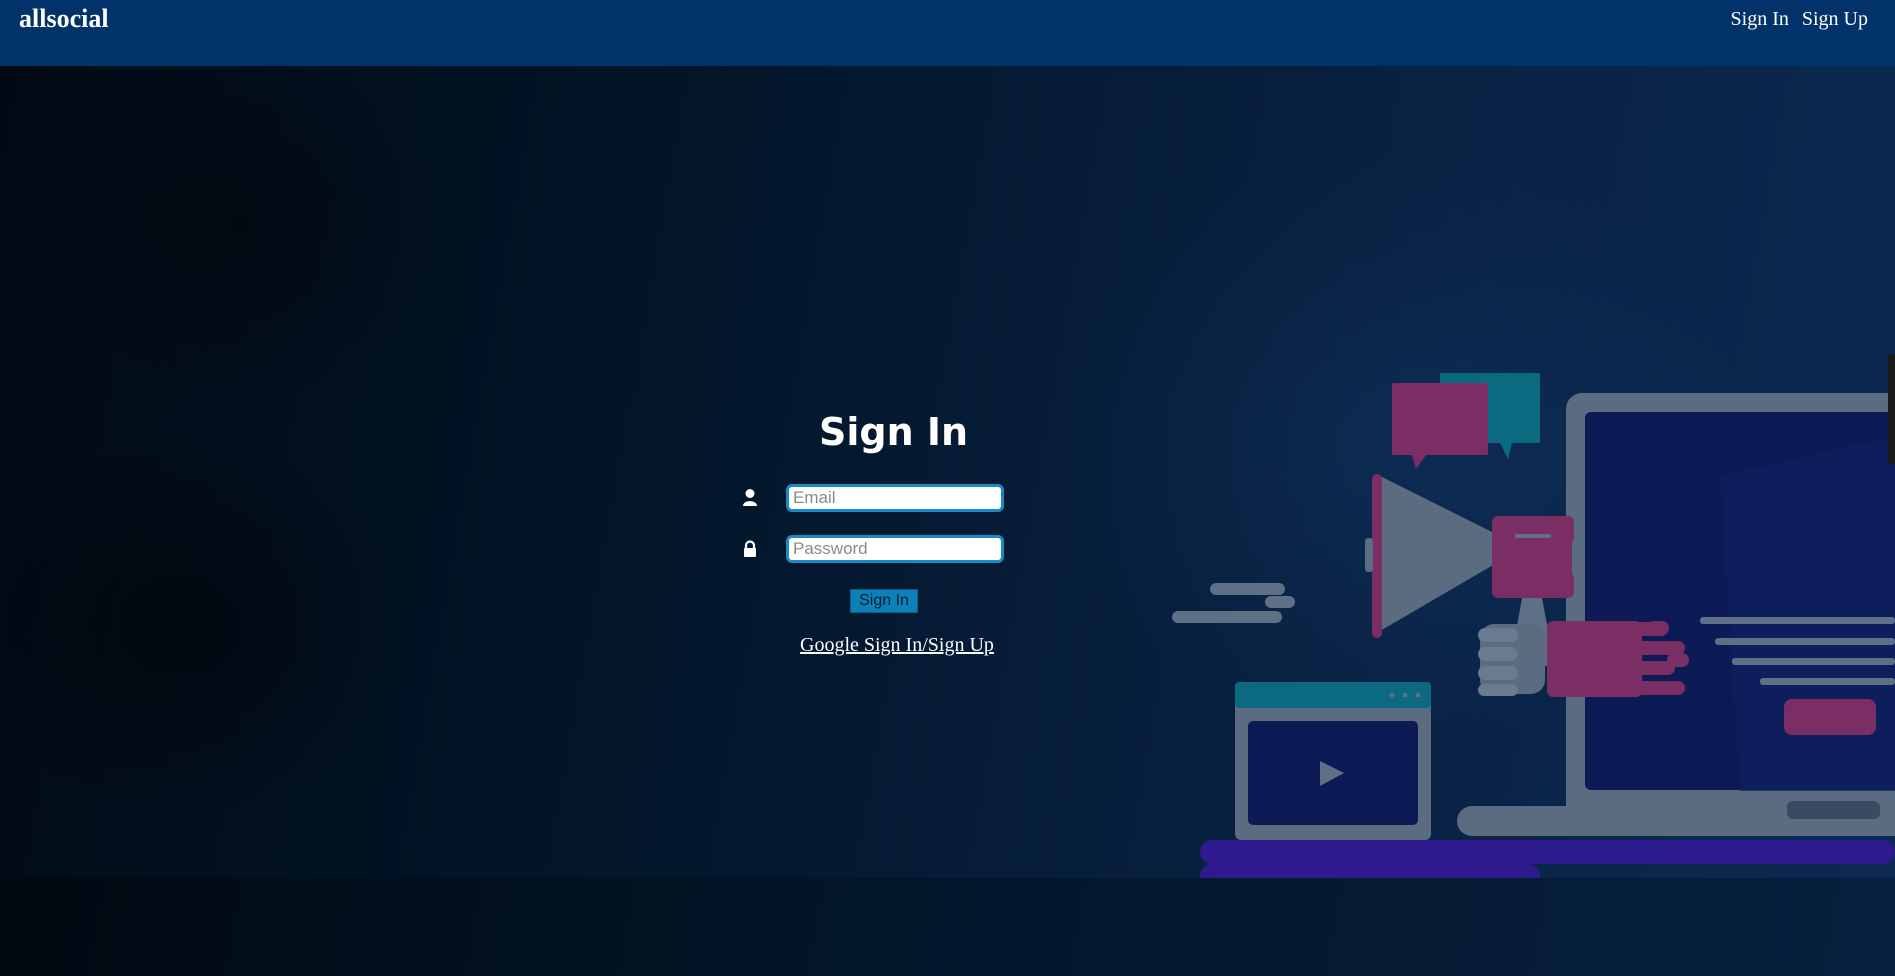  I want to click on top-navbar: allsocial Sign In Sign Up, so click(947, 33).